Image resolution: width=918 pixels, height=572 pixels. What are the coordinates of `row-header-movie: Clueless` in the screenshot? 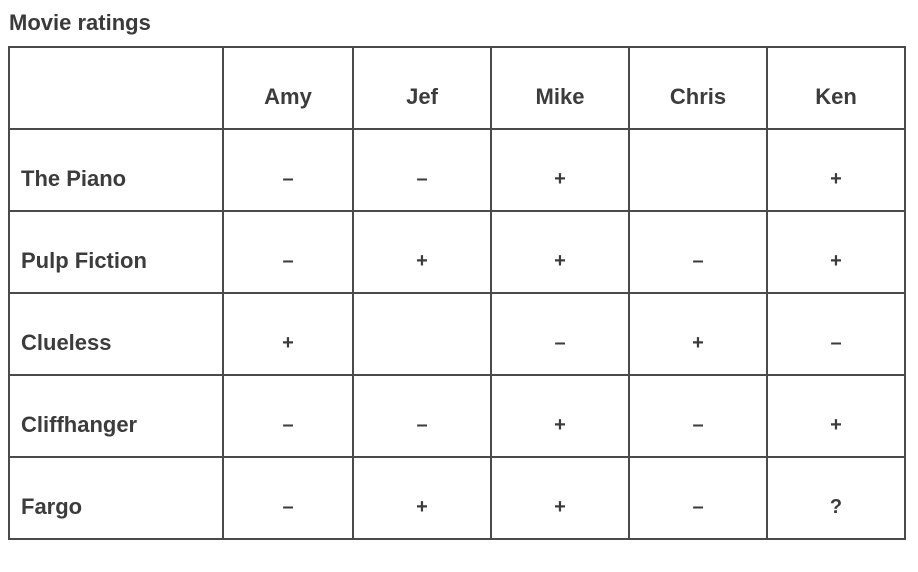 It's located at (116, 334).